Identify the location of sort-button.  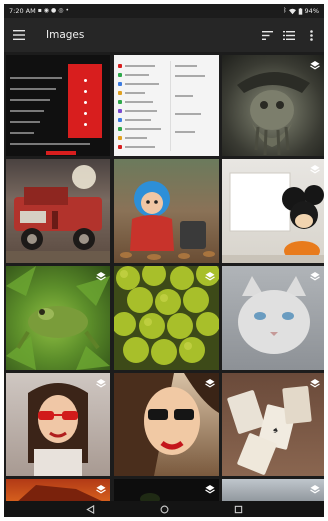
(267, 35).